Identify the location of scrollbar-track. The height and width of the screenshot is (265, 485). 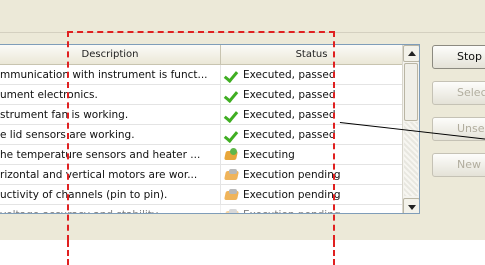
(411, 159).